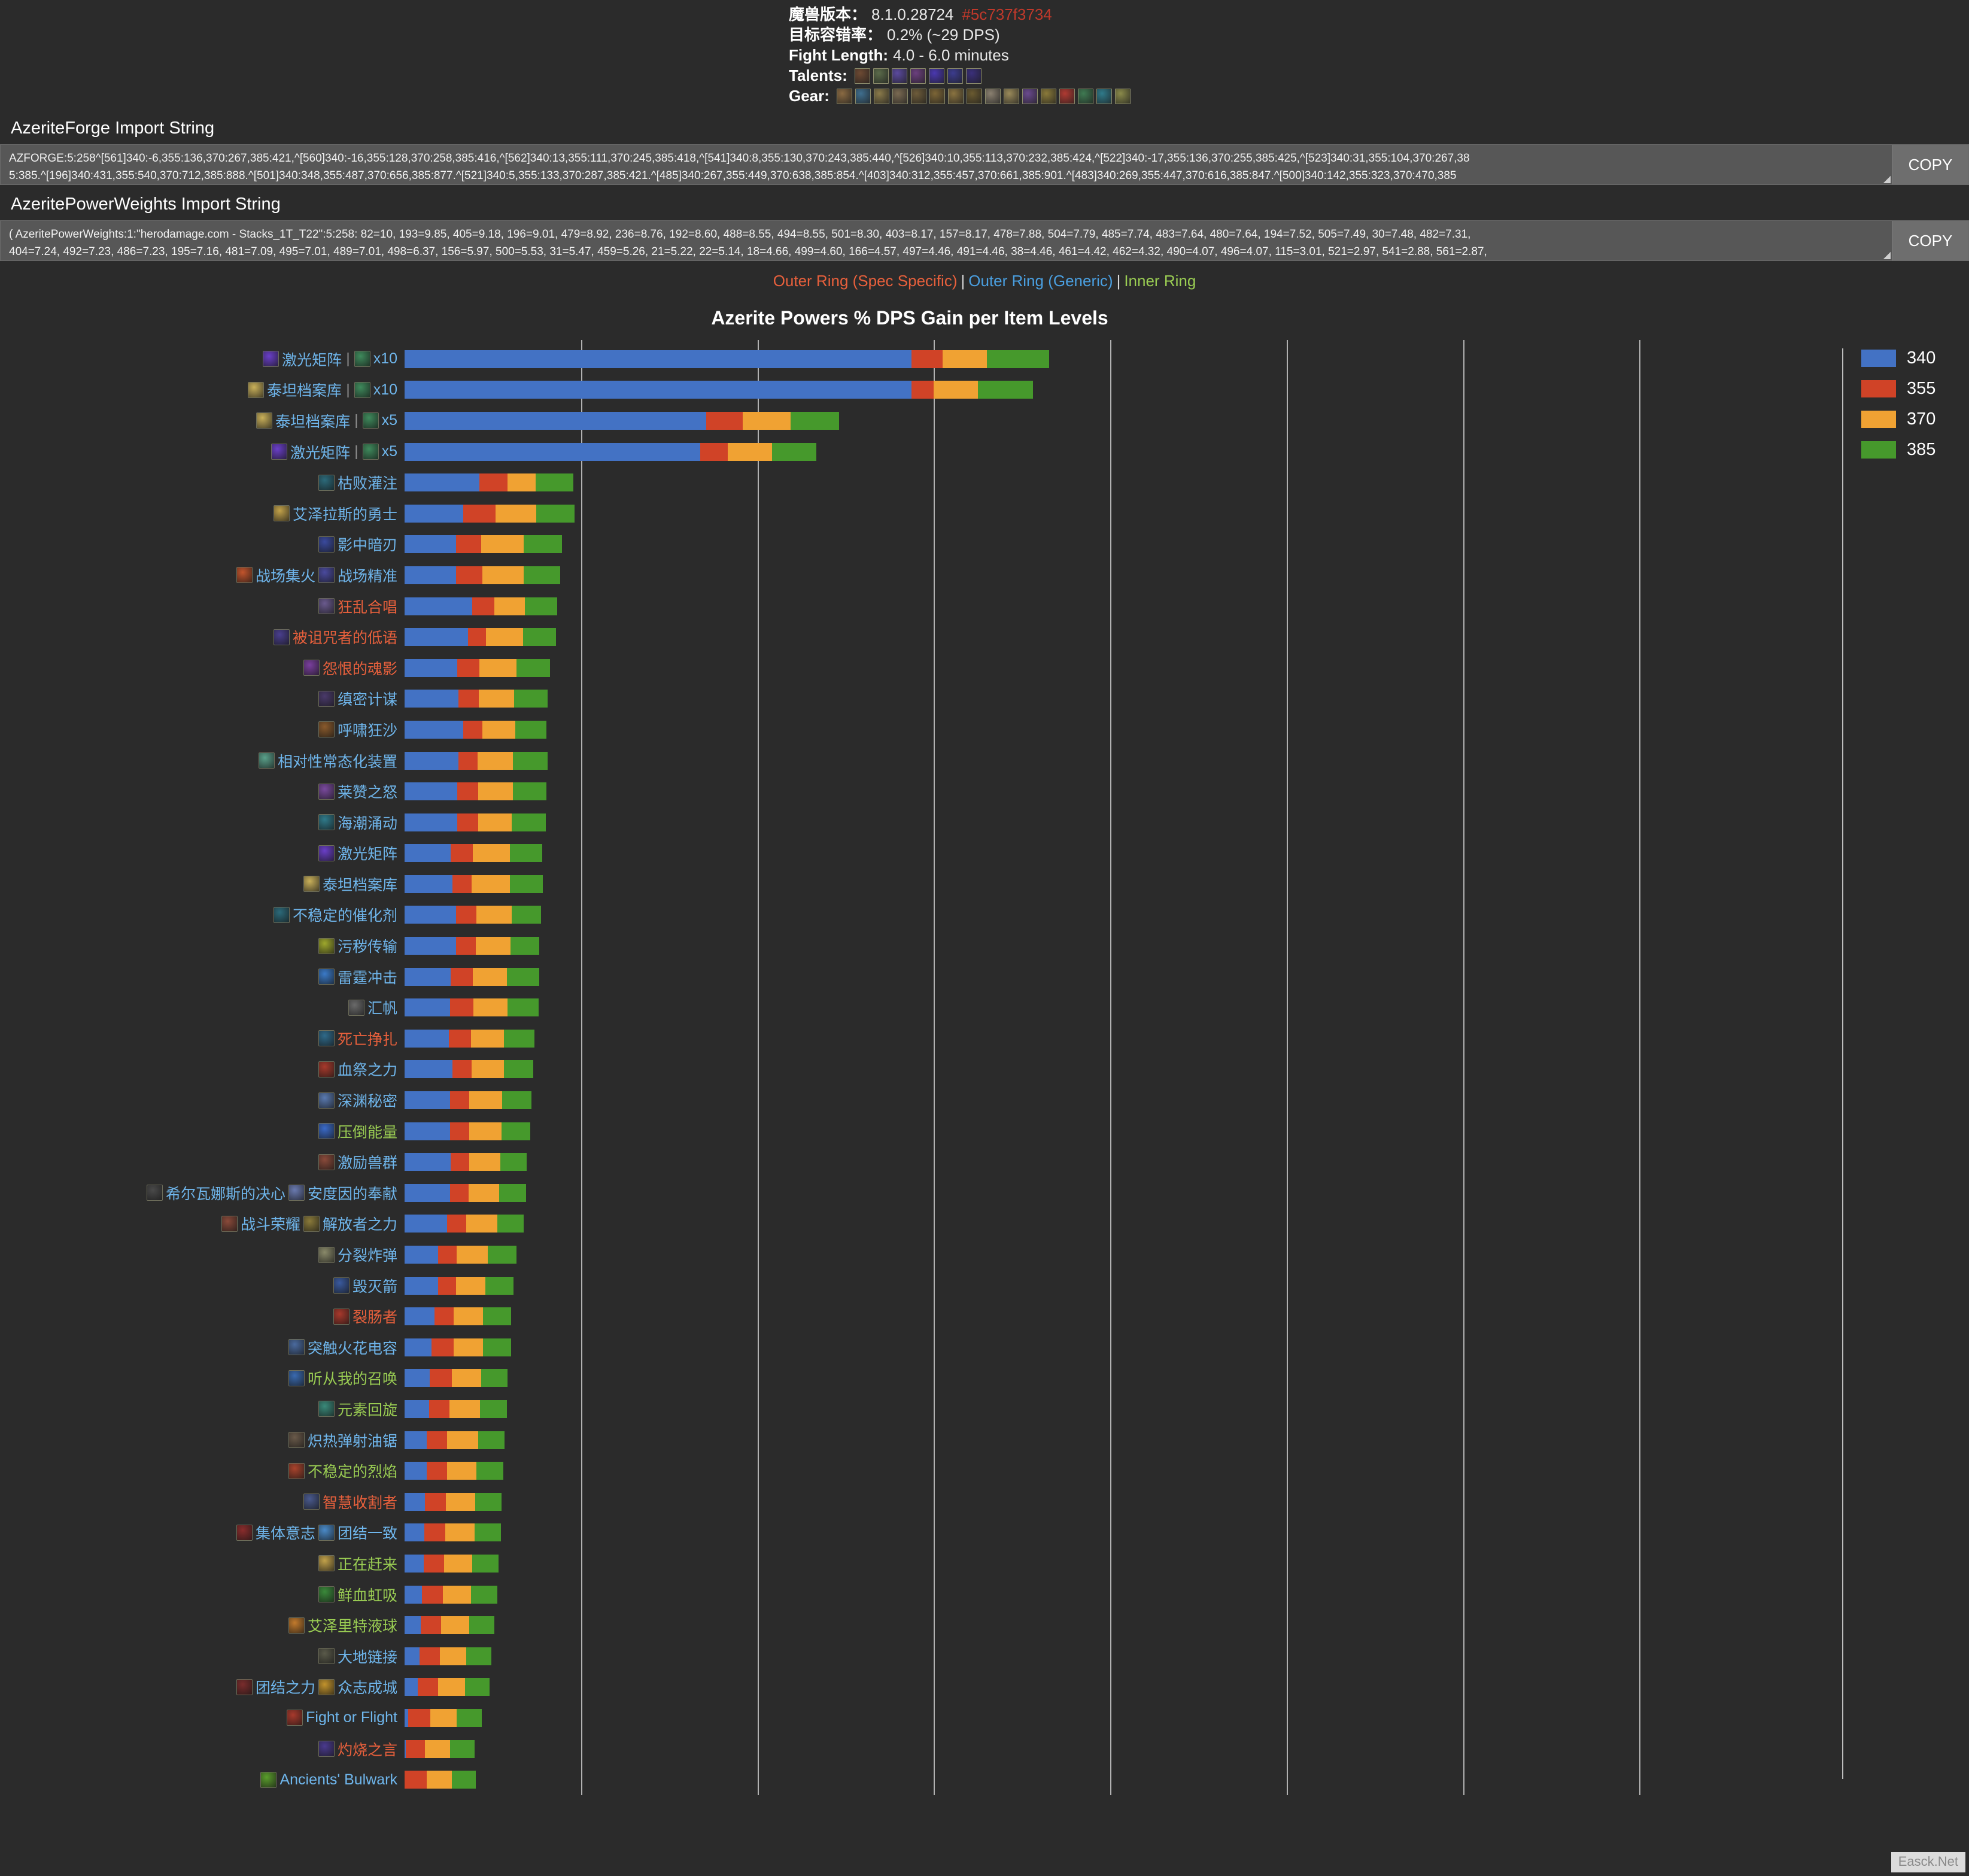 The width and height of the screenshot is (1969, 1876). I want to click on resize-grip-icon: ◢, so click(1887, 180).